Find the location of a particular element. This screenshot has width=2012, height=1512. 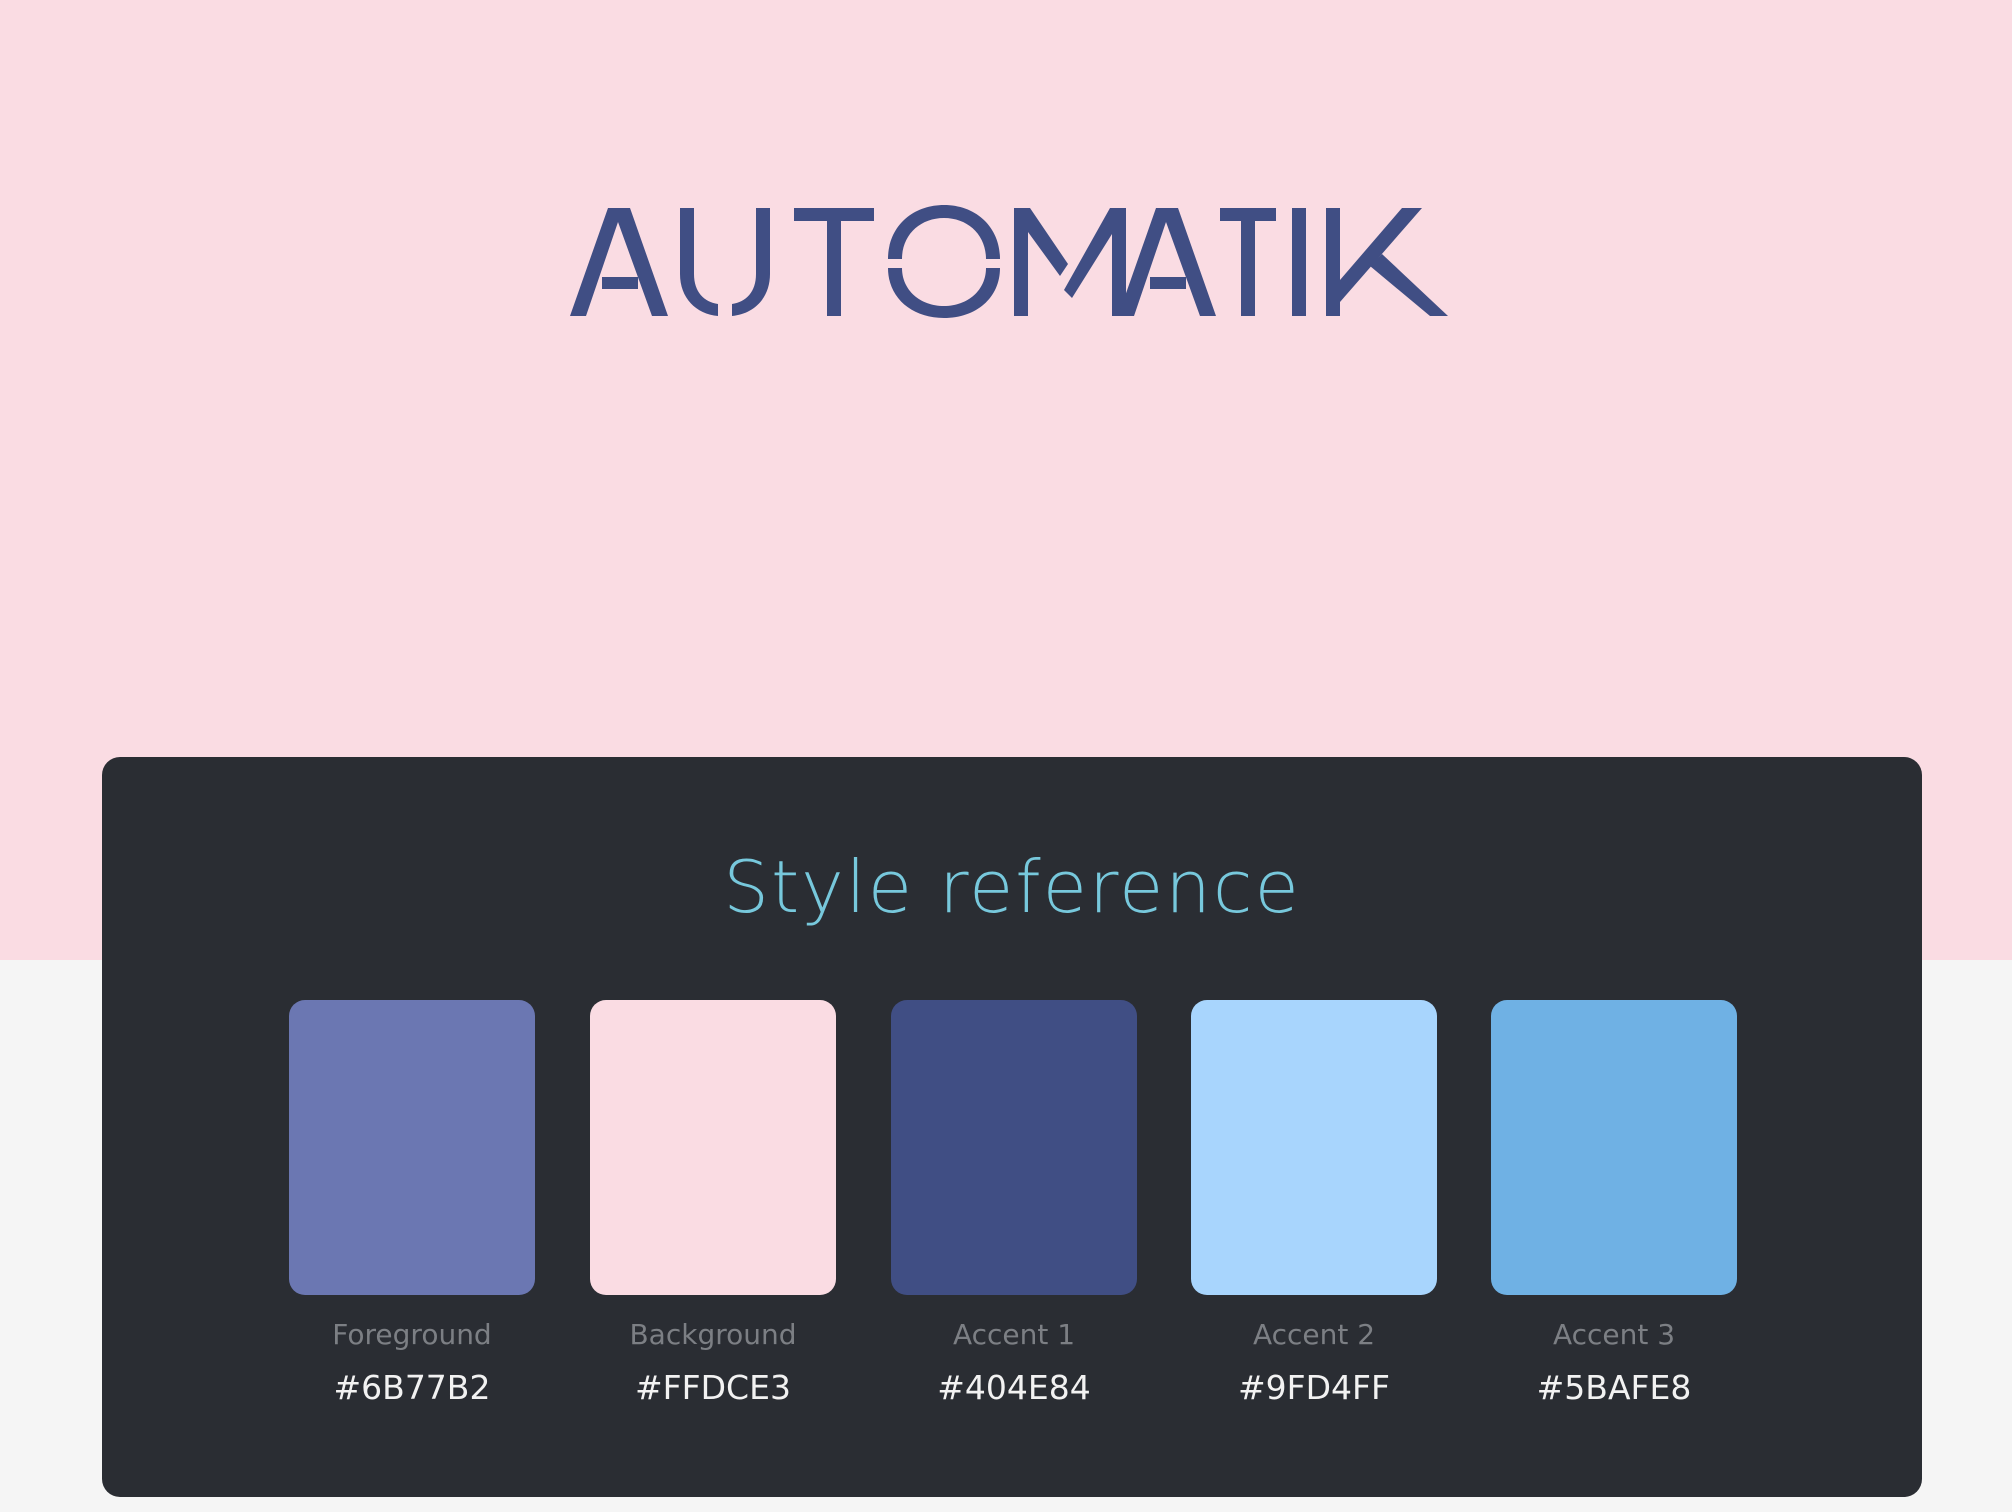

swatch-foreground: Foreground #6B77B2 is located at coordinates (412, 1210).